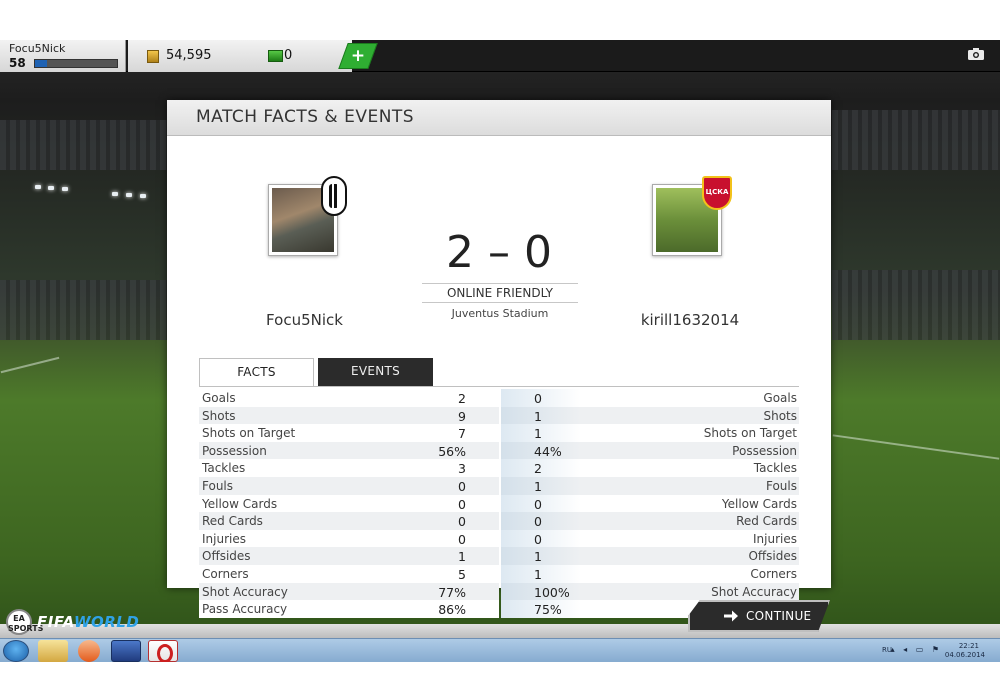 This screenshot has height=700, width=1000. What do you see at coordinates (55, 622) in the screenshot?
I see `fifa-wordmark: FIFA` at bounding box center [55, 622].